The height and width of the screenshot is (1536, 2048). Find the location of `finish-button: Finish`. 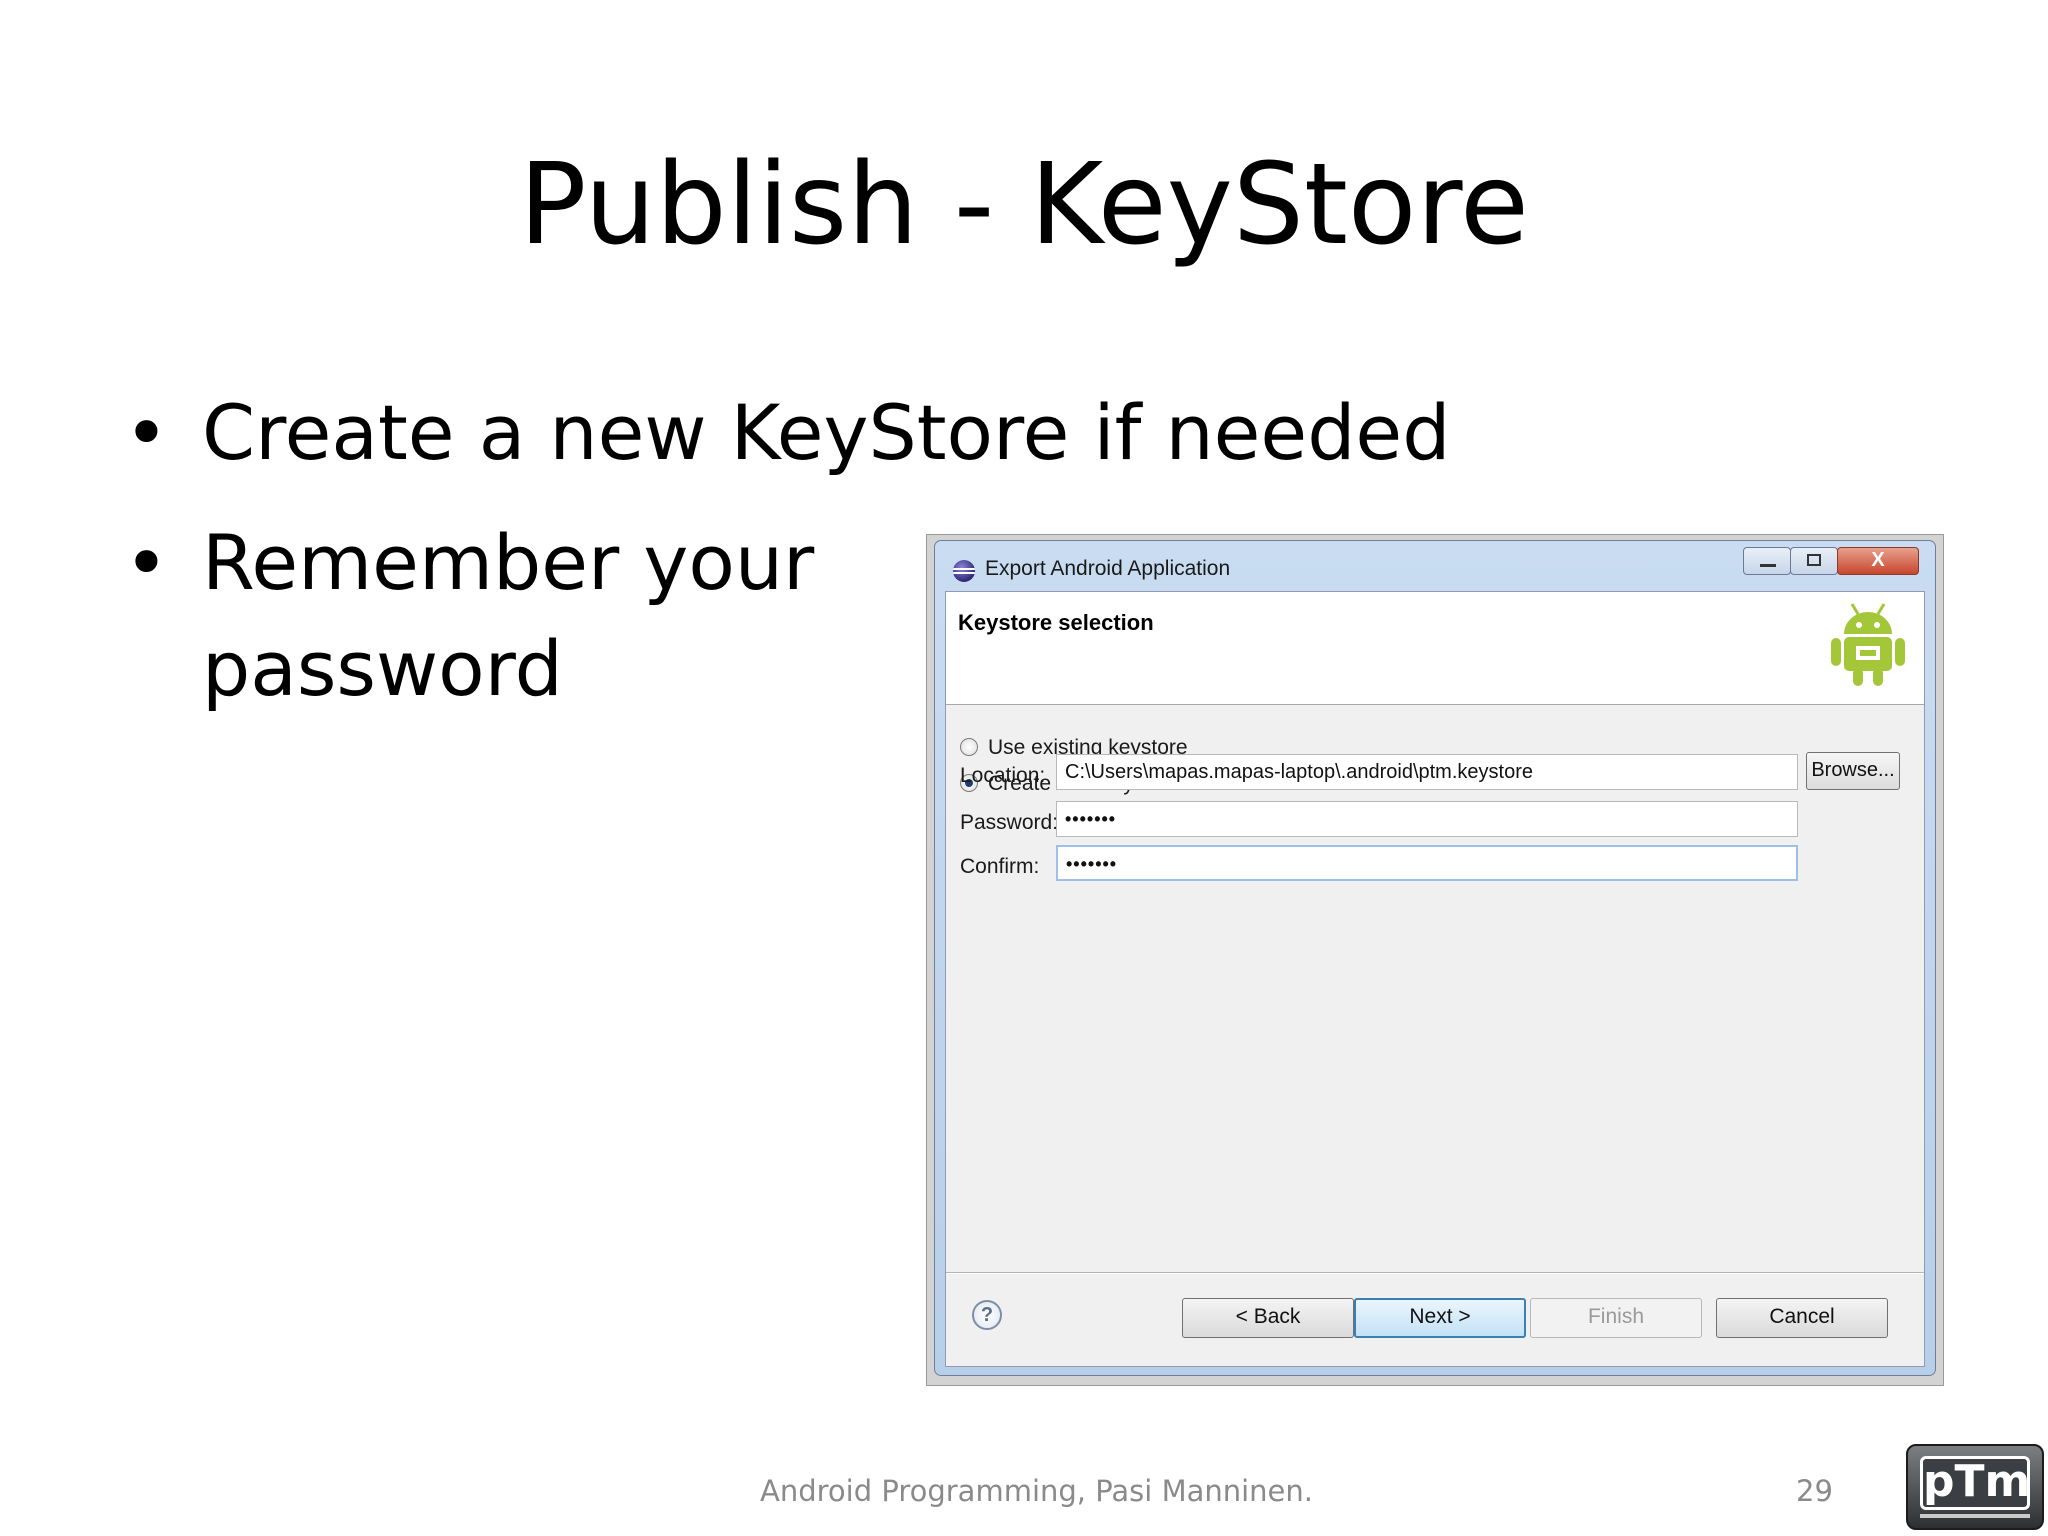

finish-button: Finish is located at coordinates (1616, 1318).